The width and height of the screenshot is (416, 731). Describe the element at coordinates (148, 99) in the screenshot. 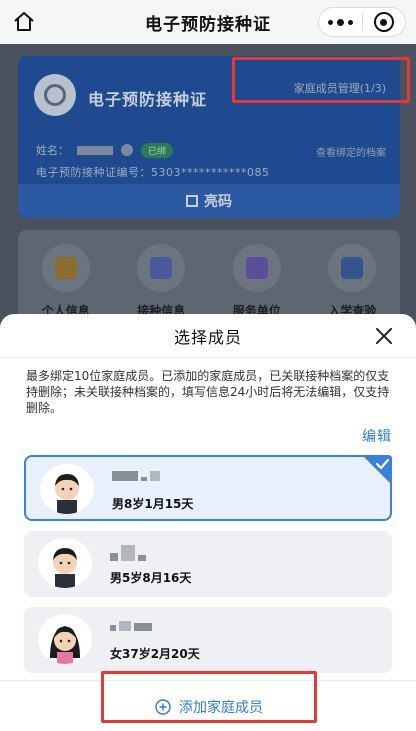

I see `card-title: 电子预防接种证` at that location.